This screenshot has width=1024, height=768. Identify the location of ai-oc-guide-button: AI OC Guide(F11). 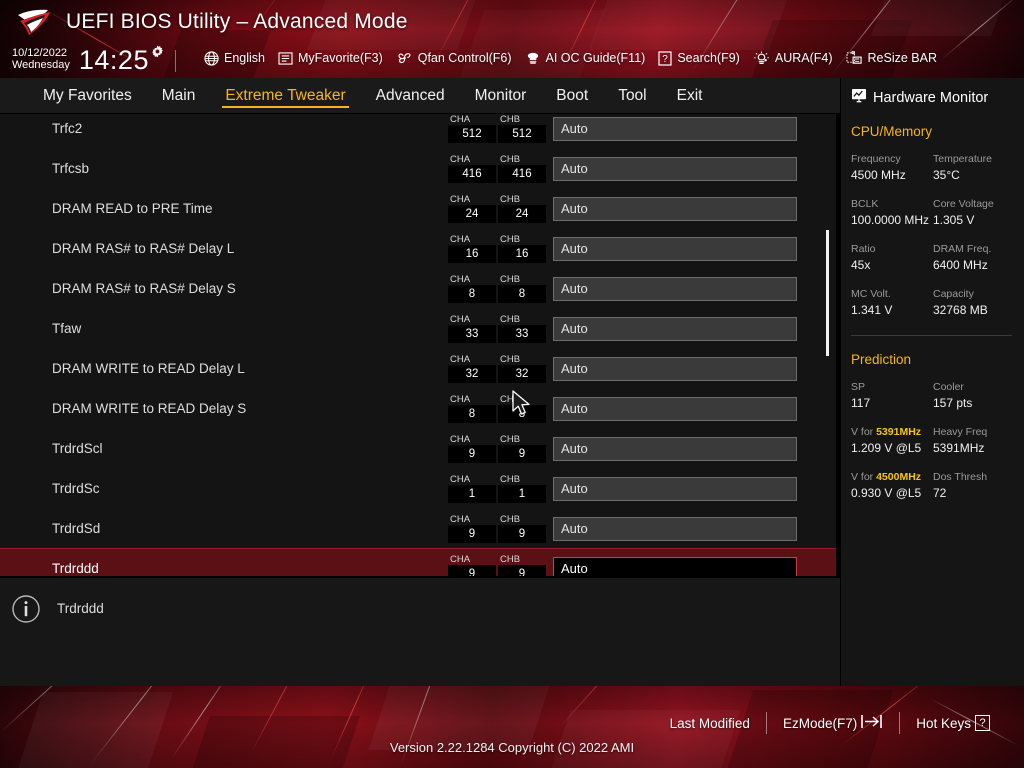
(585, 58).